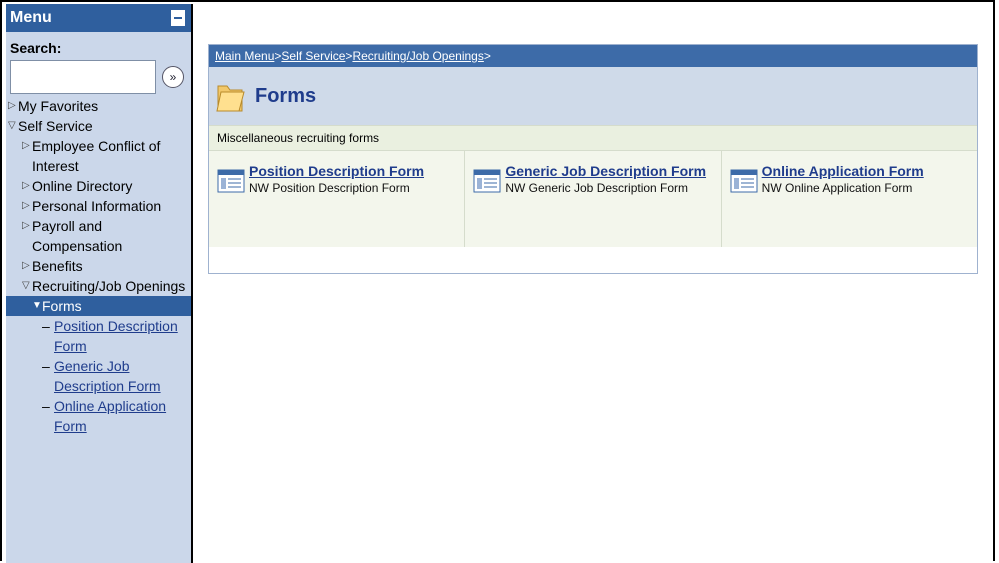  What do you see at coordinates (116, 336) in the screenshot?
I see `sidebar-link: Position Description Form` at bounding box center [116, 336].